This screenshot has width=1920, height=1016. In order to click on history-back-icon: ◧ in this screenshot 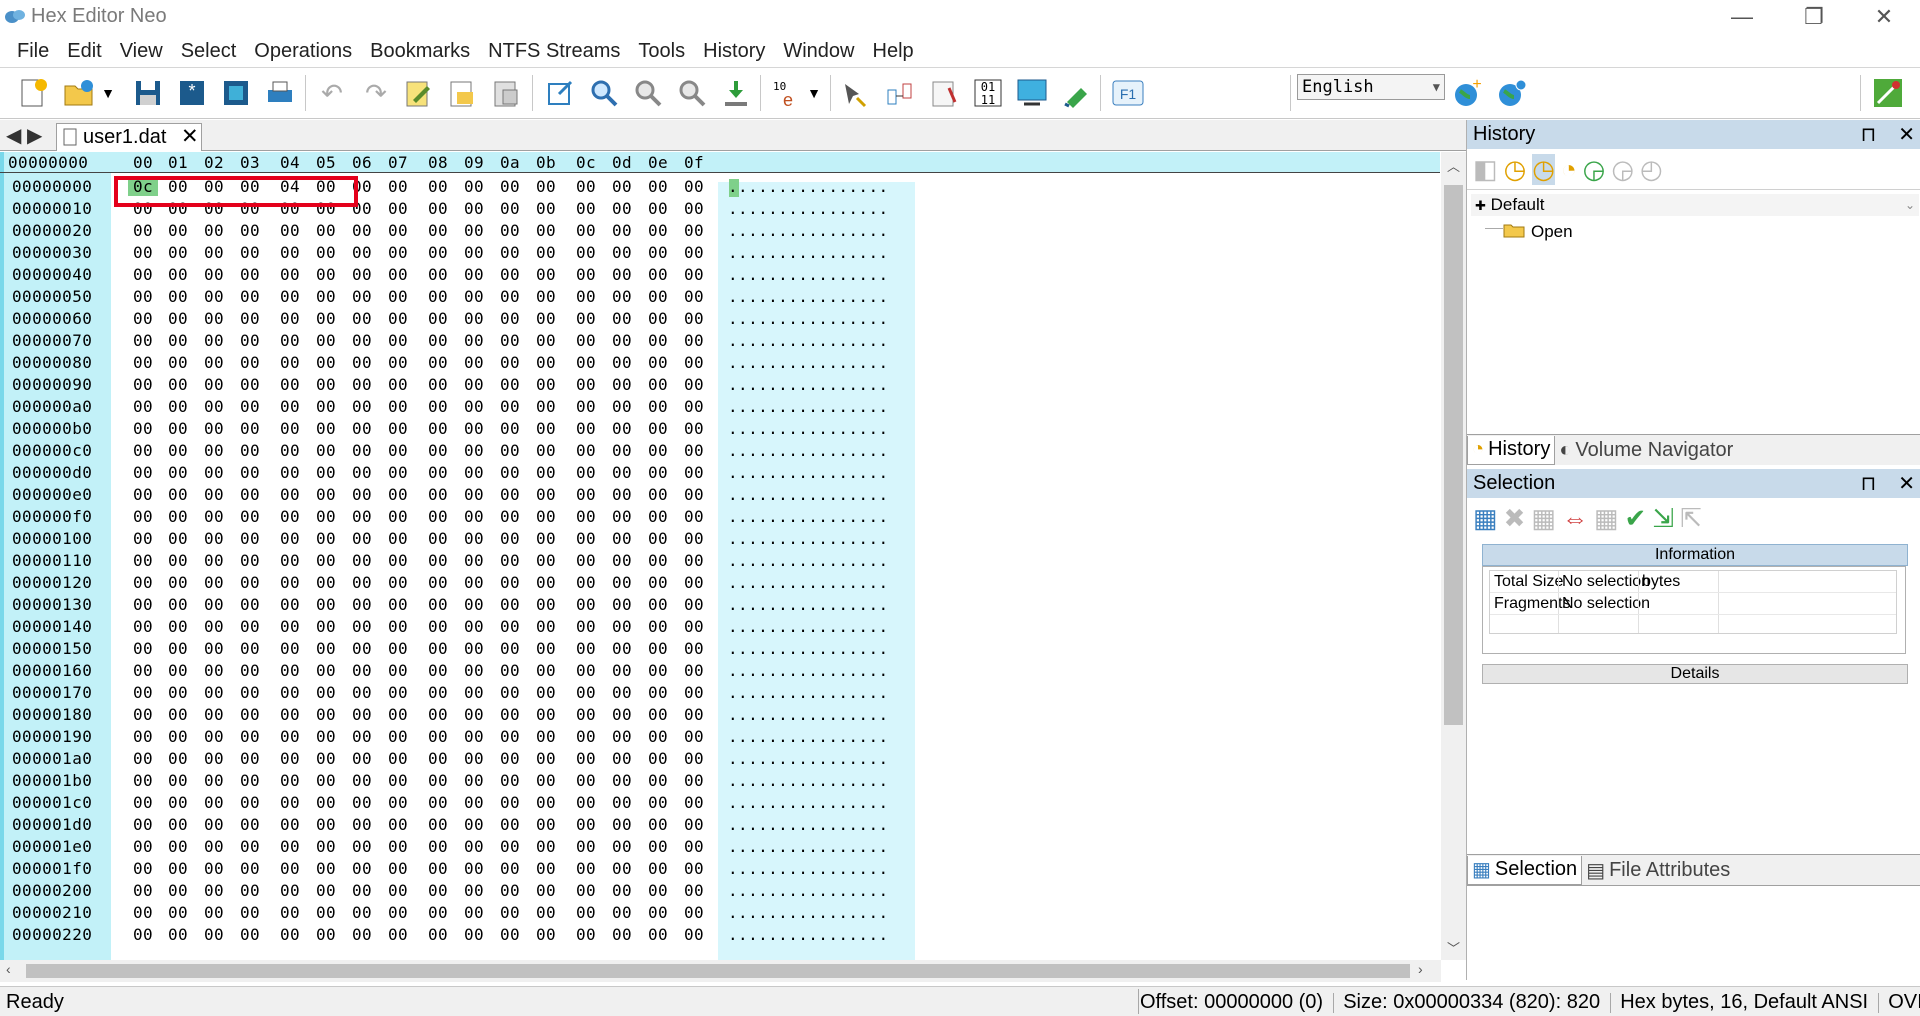, I will do `click(1485, 169)`.